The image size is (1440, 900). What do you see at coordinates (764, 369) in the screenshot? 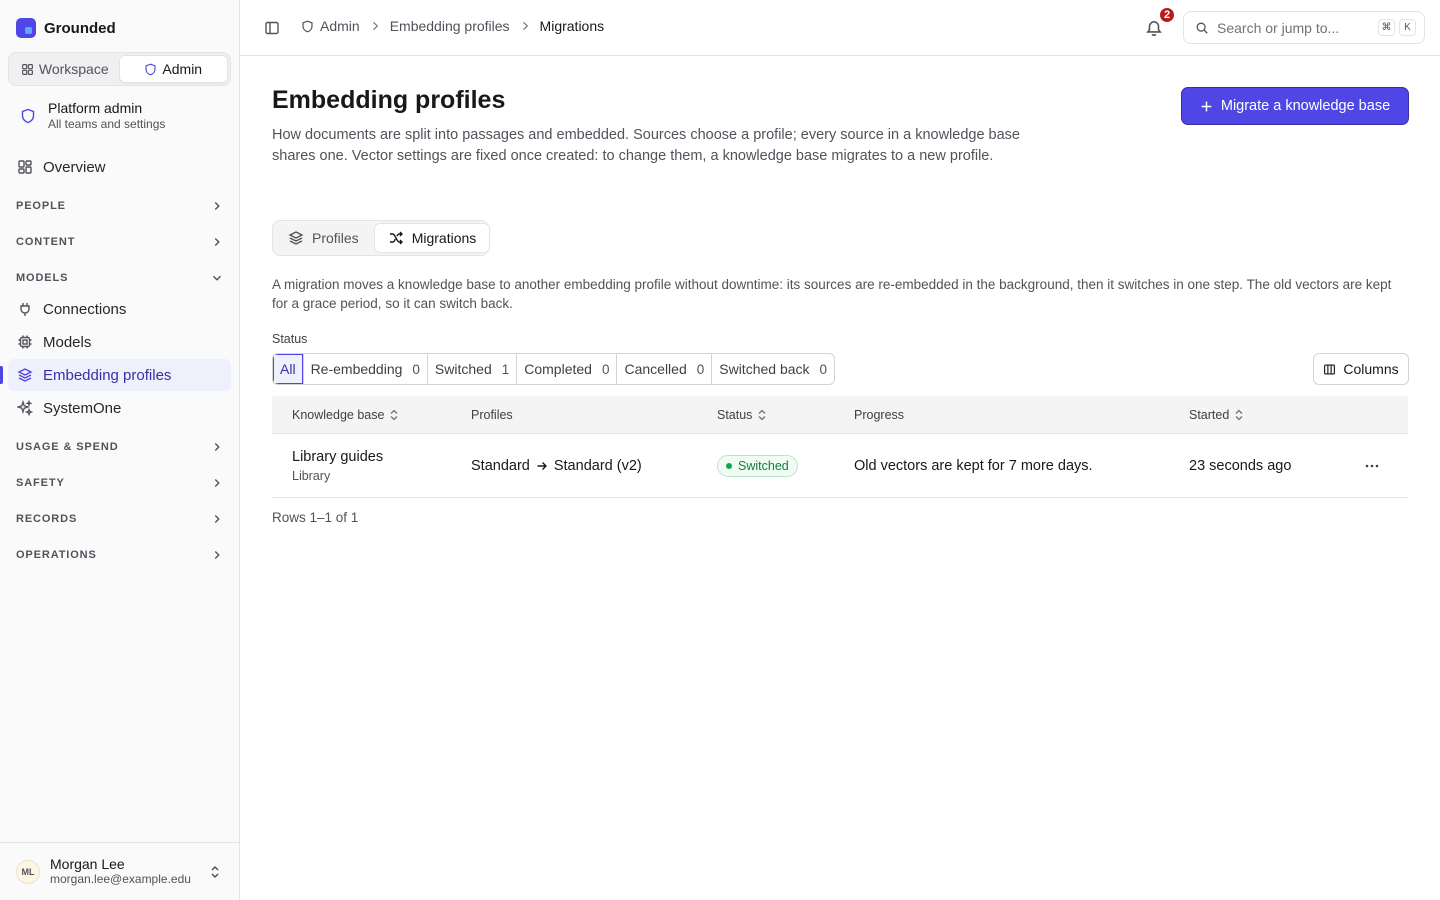
I see `filter-label: Switched back` at bounding box center [764, 369].